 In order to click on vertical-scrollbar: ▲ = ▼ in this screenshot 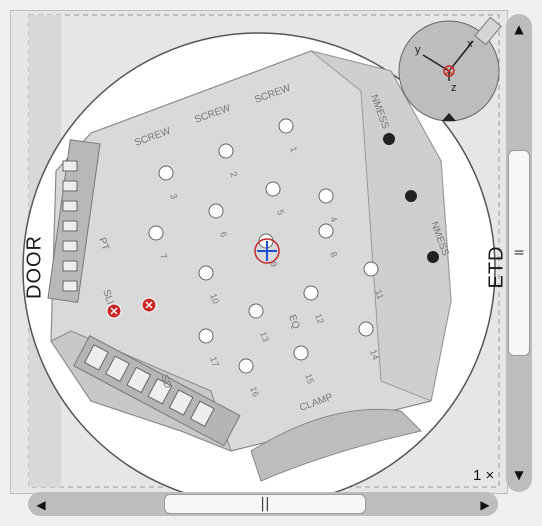, I will do `click(519, 253)`.